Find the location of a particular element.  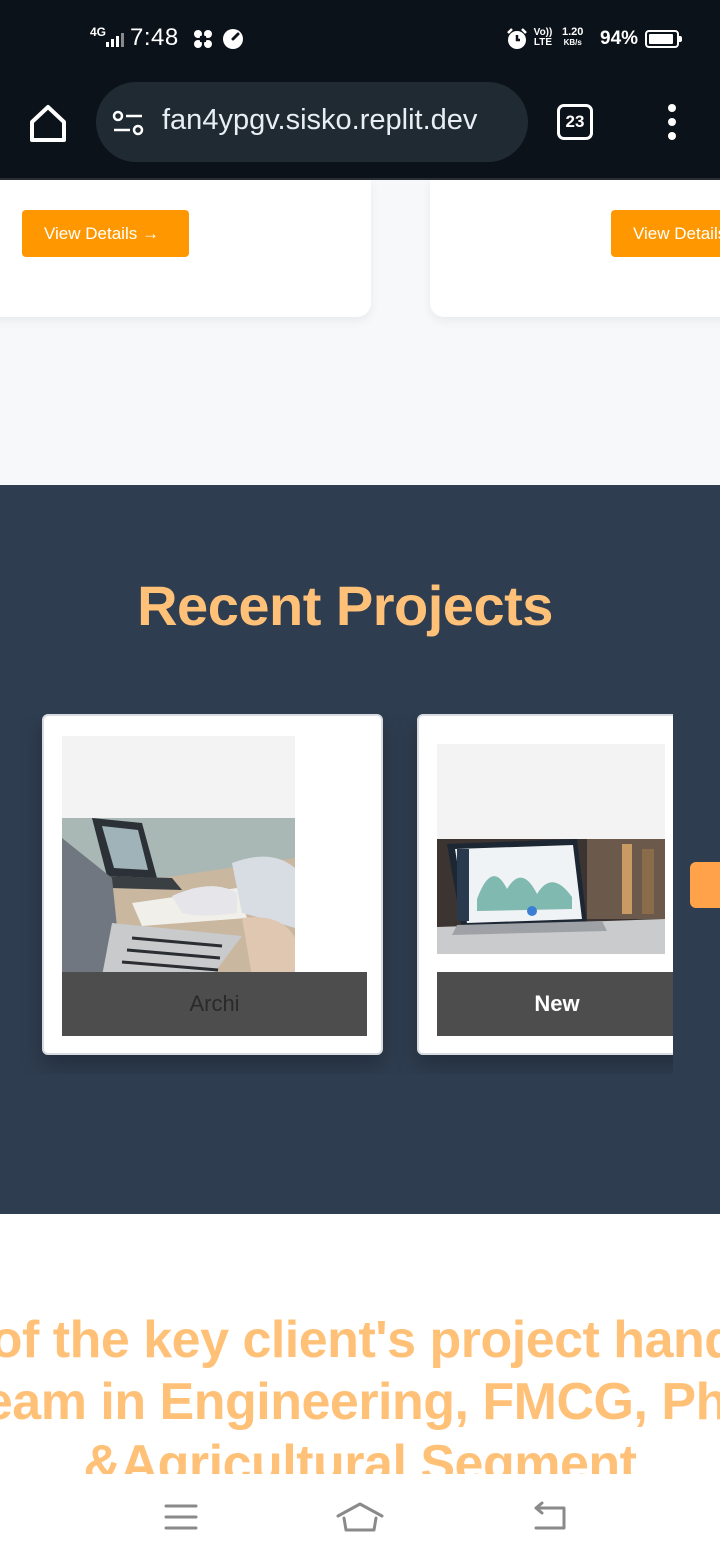

signal-icon is located at coordinates (115, 40).